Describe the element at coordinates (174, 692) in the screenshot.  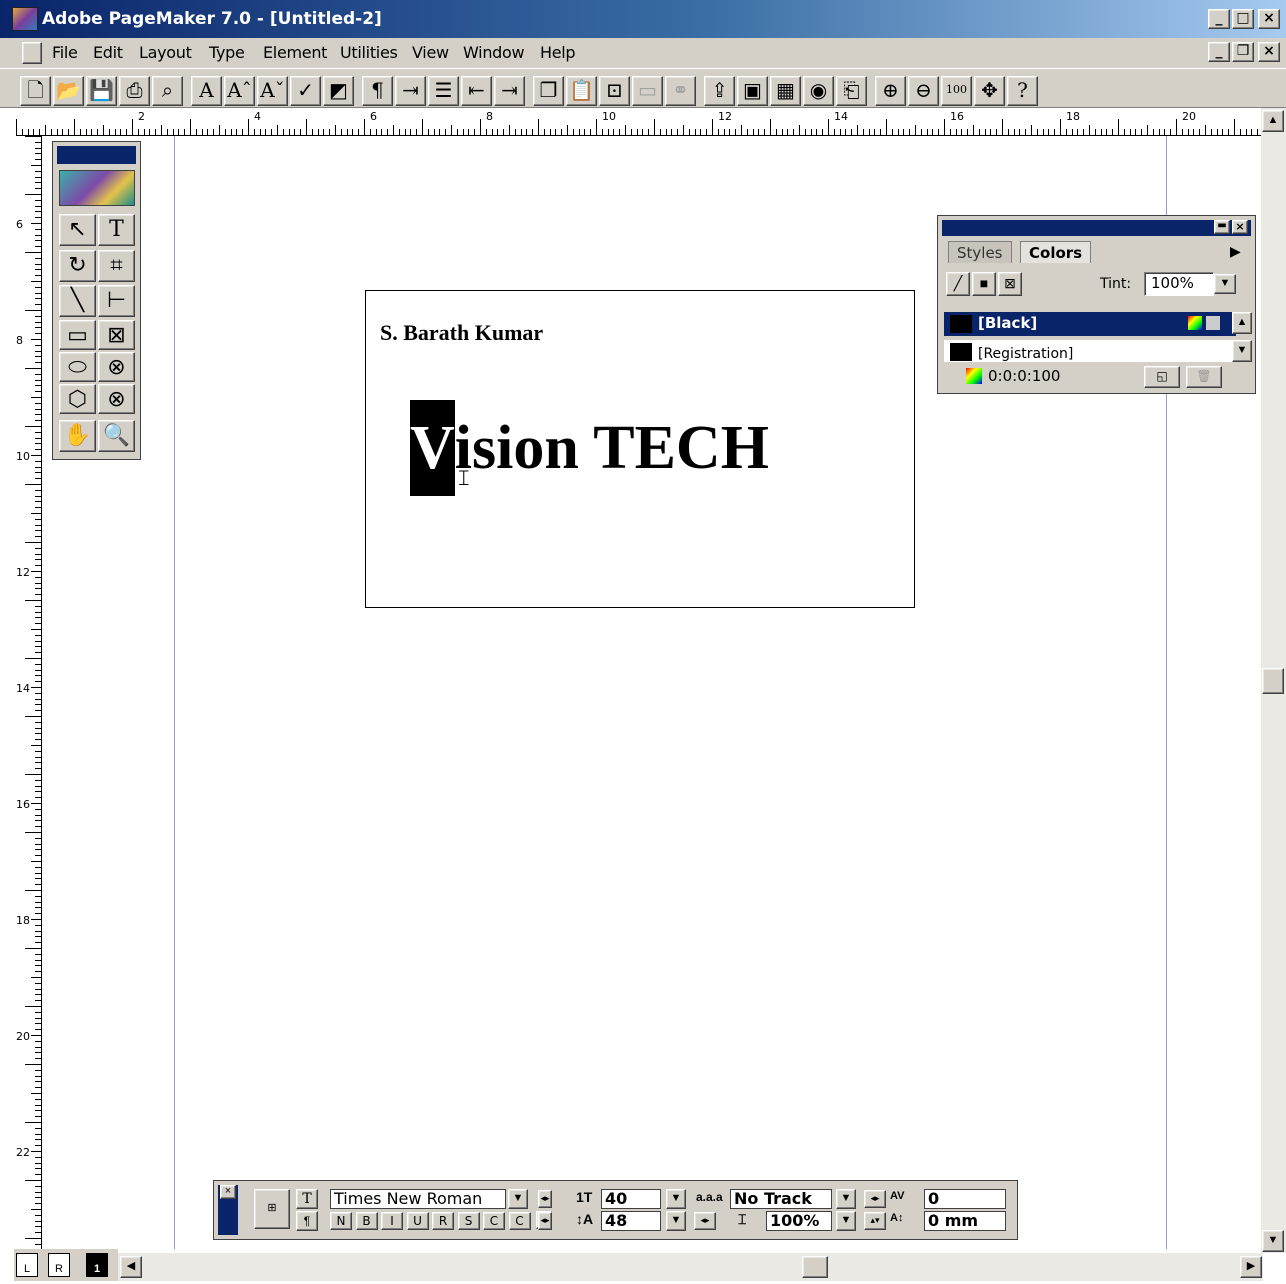
I see `left-margin-guide` at that location.